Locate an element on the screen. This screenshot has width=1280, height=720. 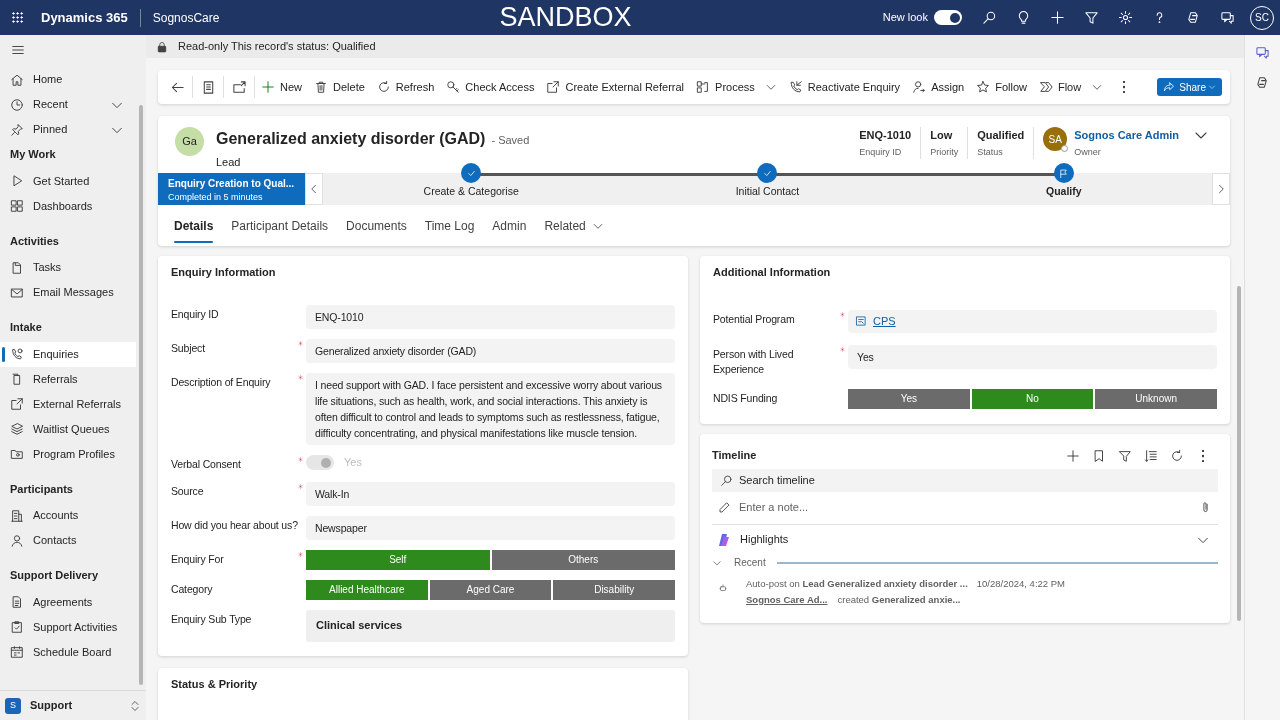
nav-item: Program Profiles is located at coordinates (68, 454).